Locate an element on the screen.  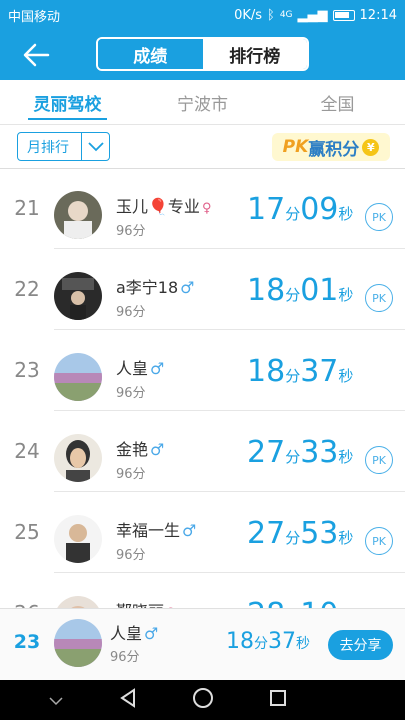
list-item: 21 玉儿🎈专业 ♀ 96分 17分09秒 PK is located at coordinates (202, 209).